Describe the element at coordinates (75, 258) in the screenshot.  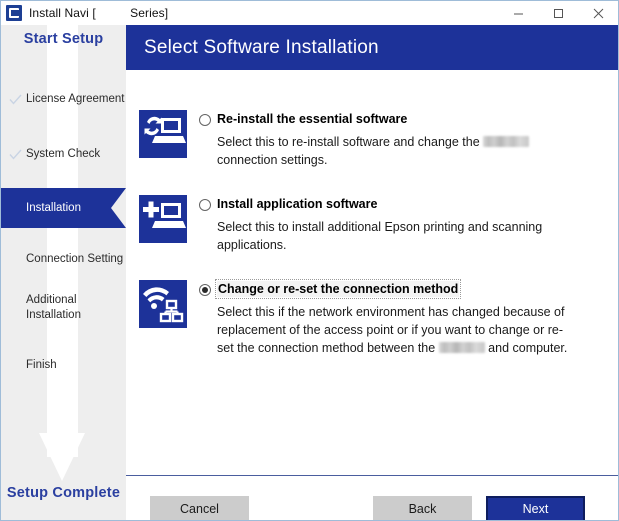
I see `sidebar-item-label: Connection Setting` at that location.